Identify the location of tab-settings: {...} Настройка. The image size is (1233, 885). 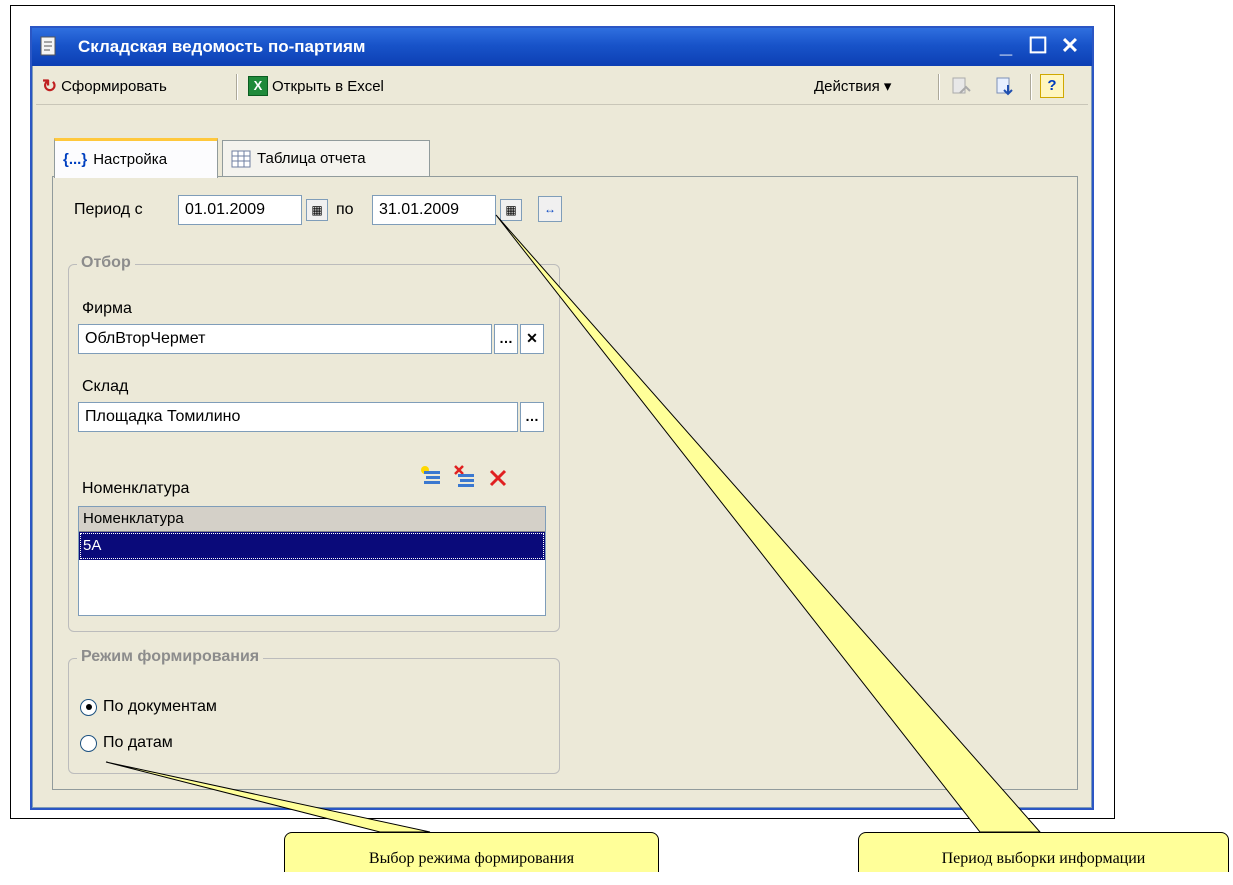
(136, 158).